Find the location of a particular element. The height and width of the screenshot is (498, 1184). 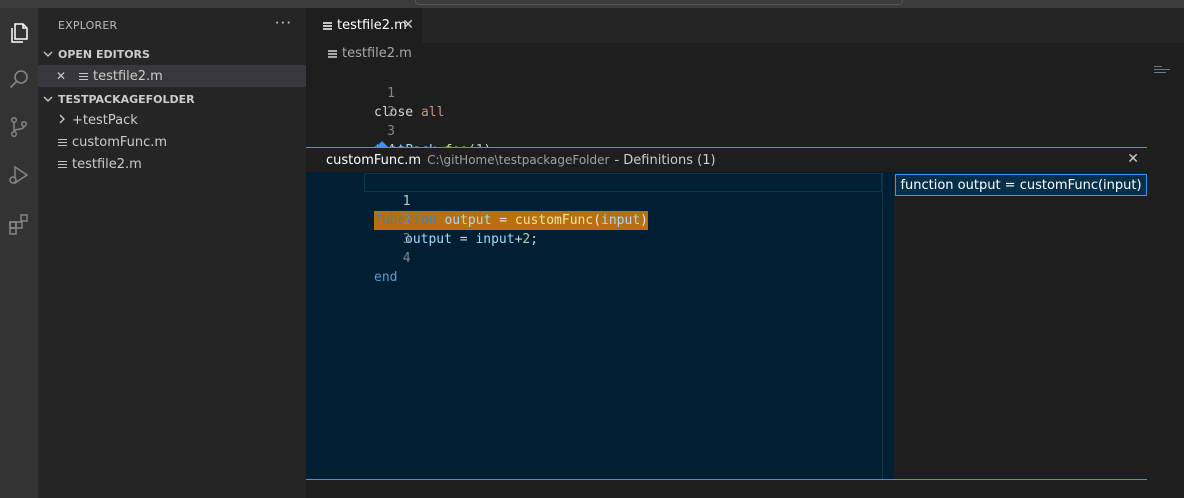

open-editors-header: OPEN EDITORS is located at coordinates (172, 54).